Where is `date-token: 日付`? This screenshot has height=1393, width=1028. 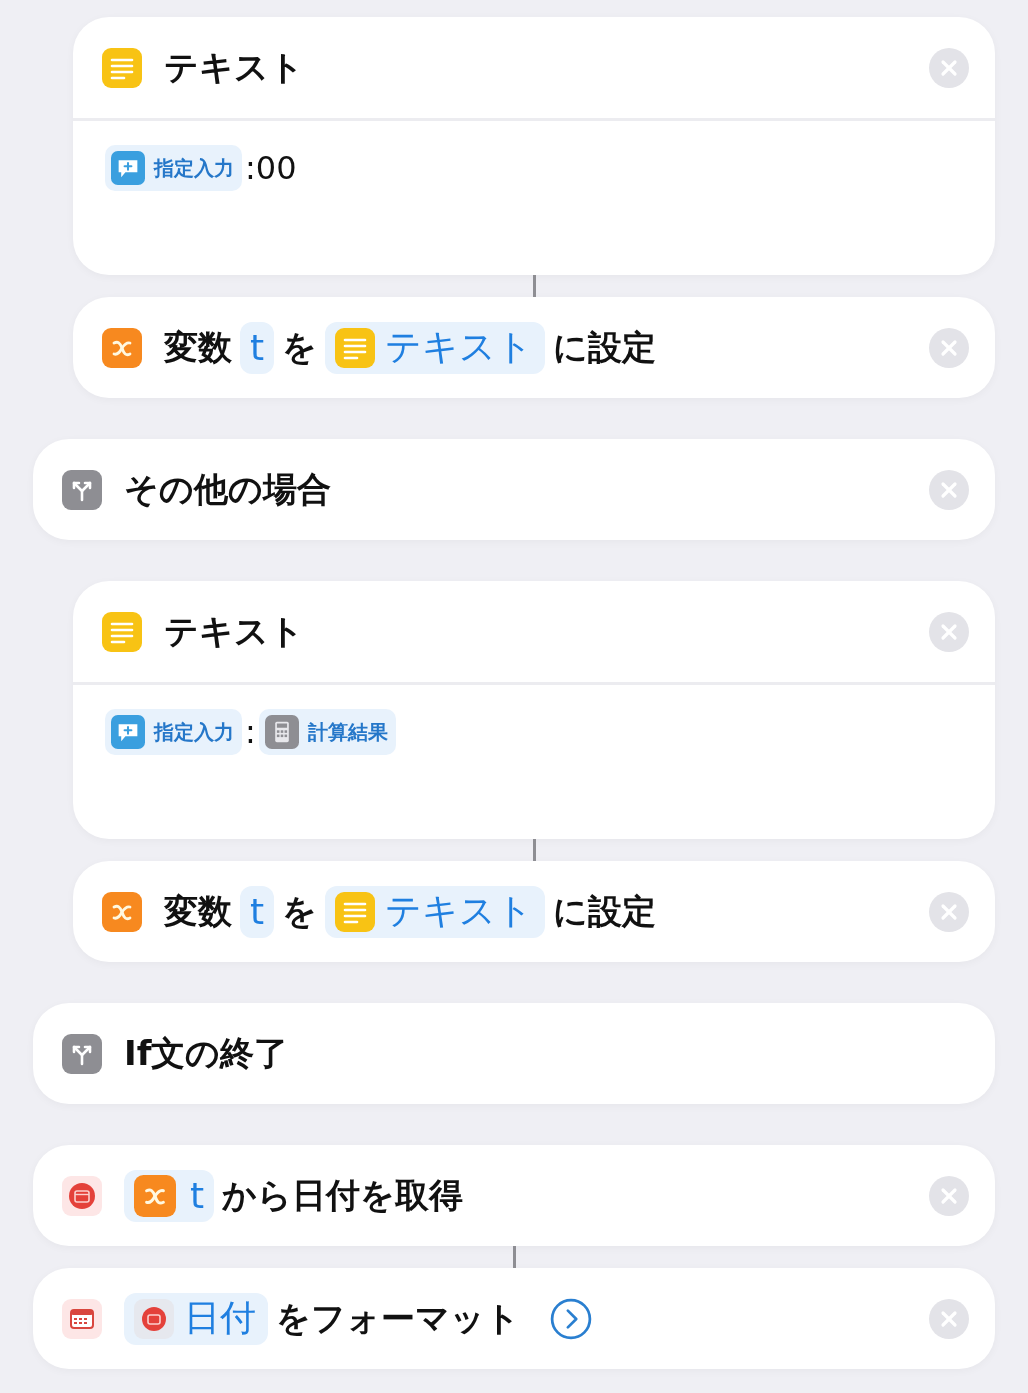 date-token: 日付 is located at coordinates (196, 1318).